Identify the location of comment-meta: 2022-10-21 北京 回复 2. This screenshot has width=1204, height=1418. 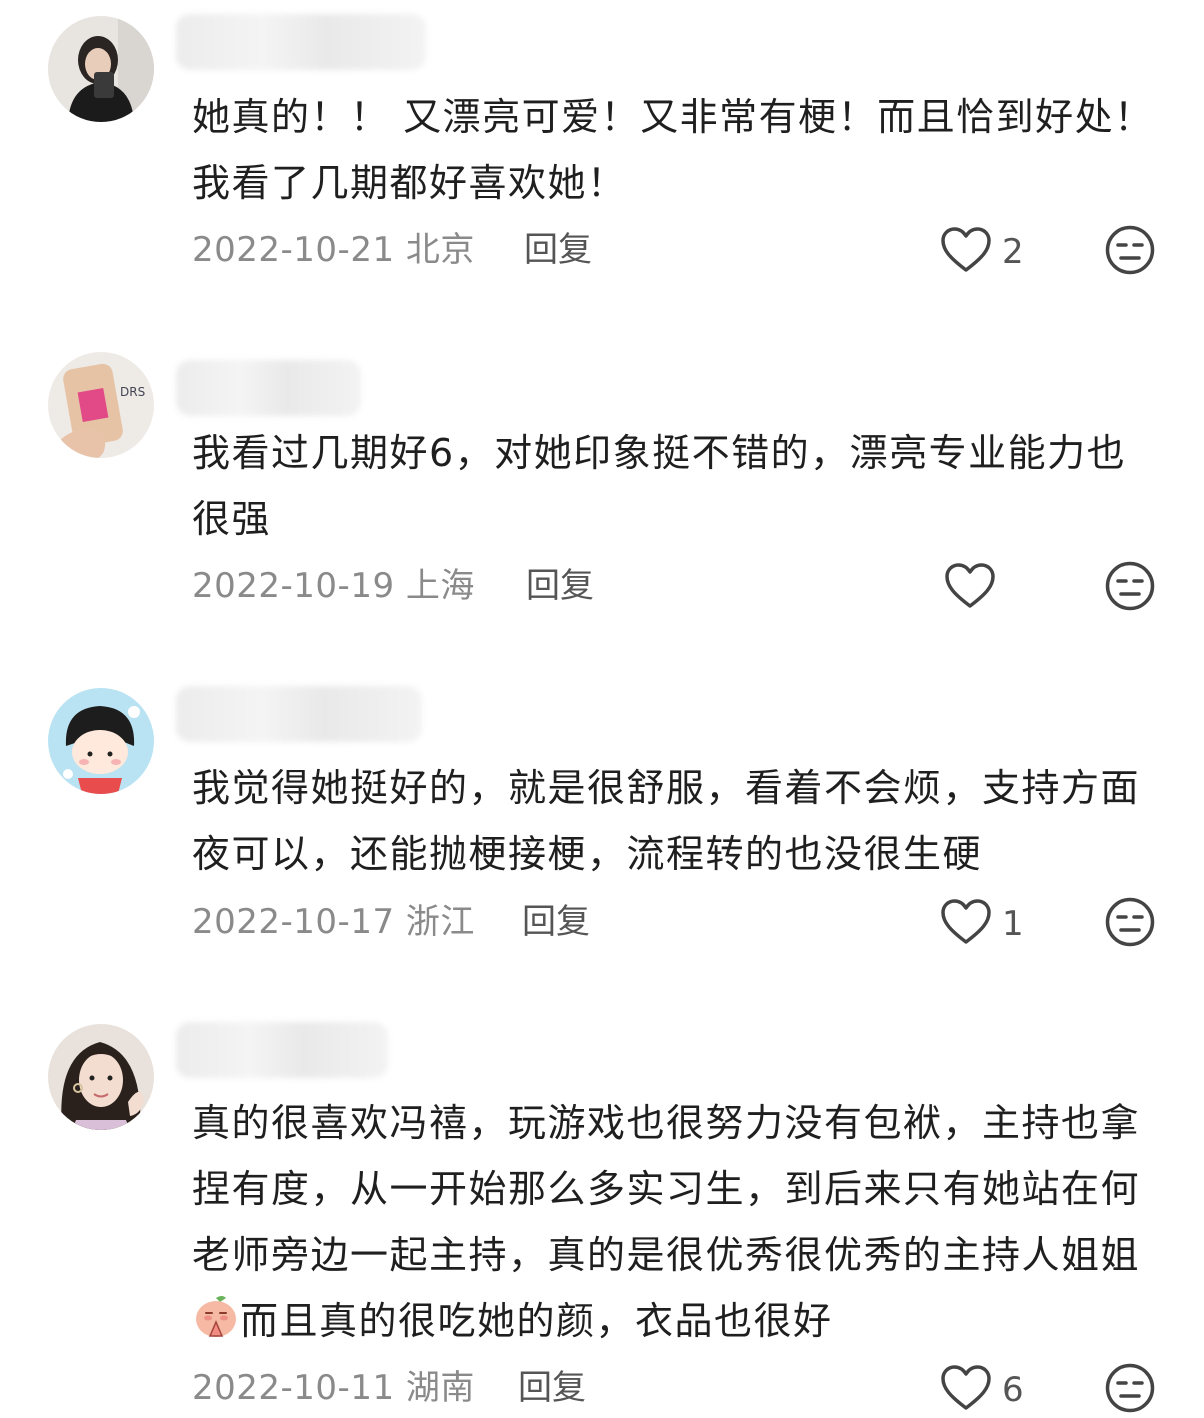
(682, 250).